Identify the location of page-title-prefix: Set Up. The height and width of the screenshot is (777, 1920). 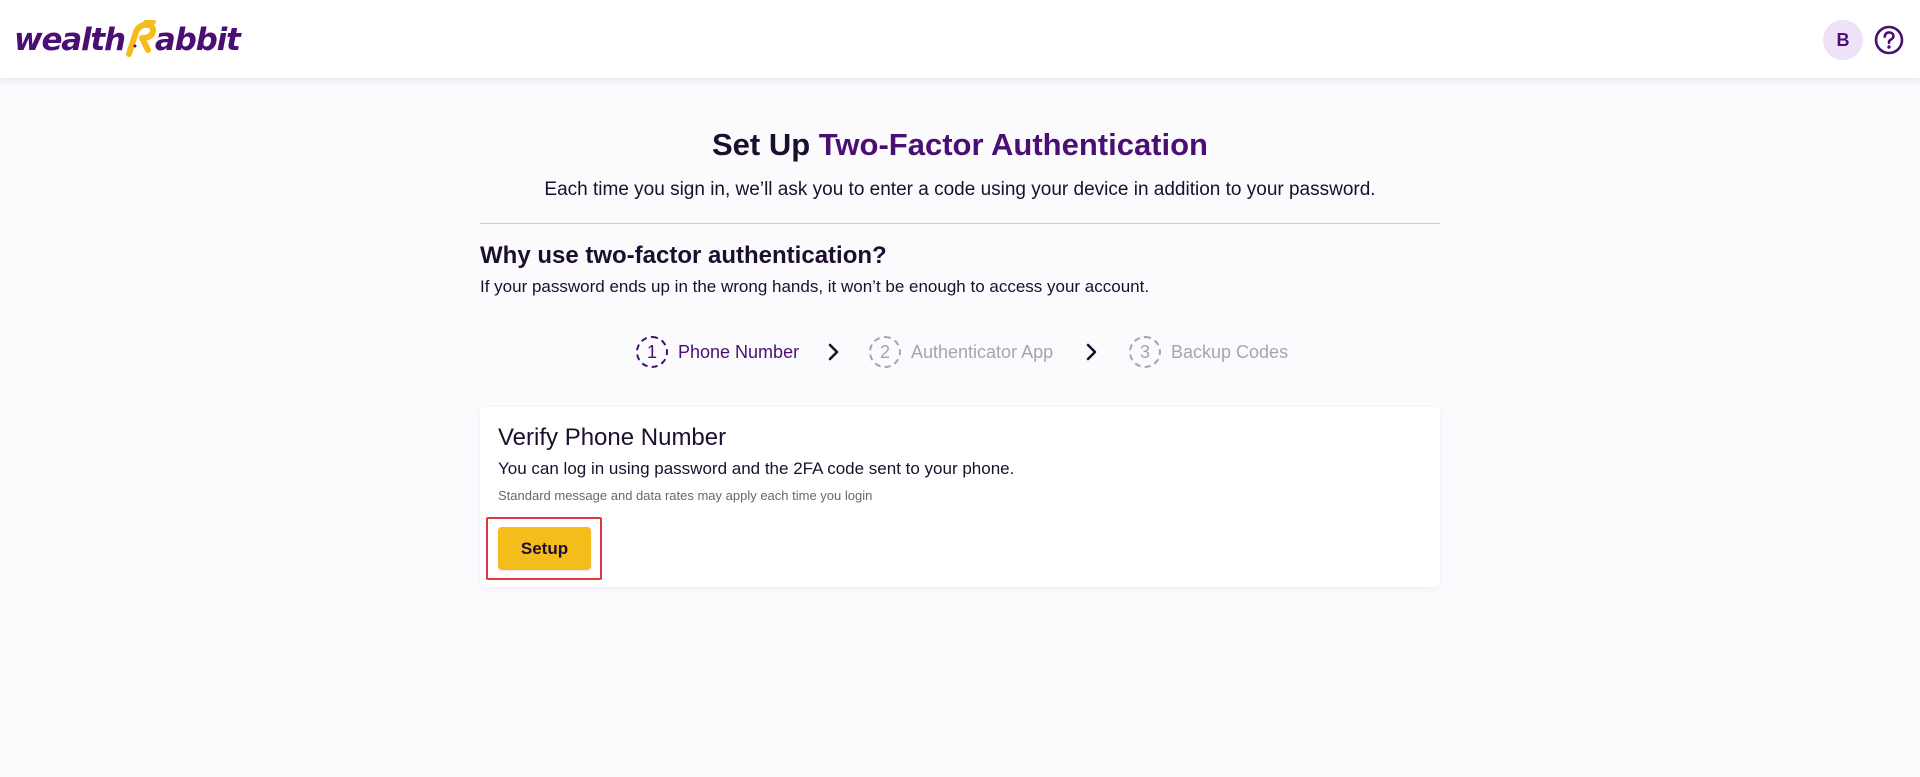
(765, 144).